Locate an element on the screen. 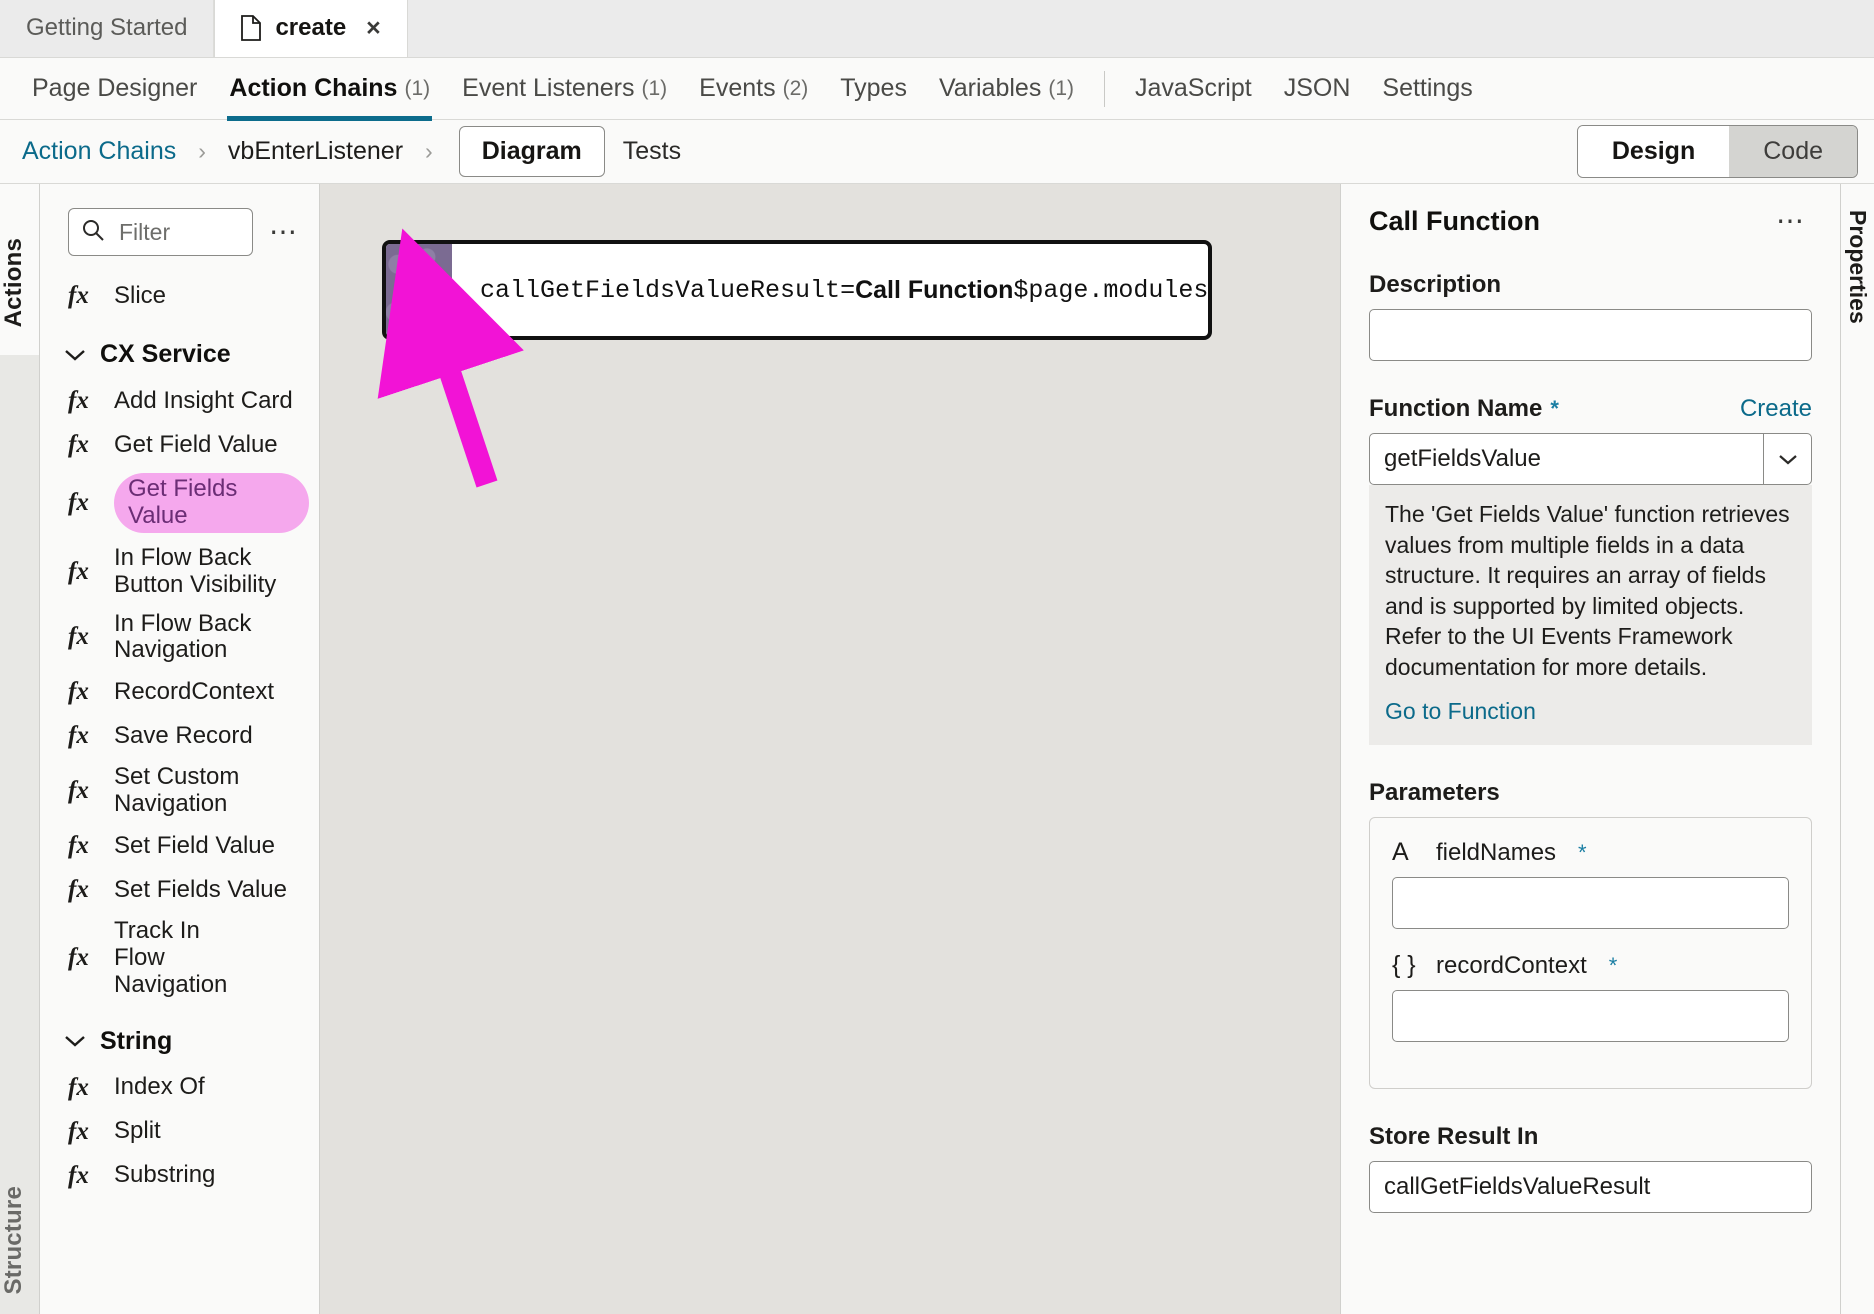 This screenshot has width=1874, height=1314. window-tab-create: create × is located at coordinates (311, 28).